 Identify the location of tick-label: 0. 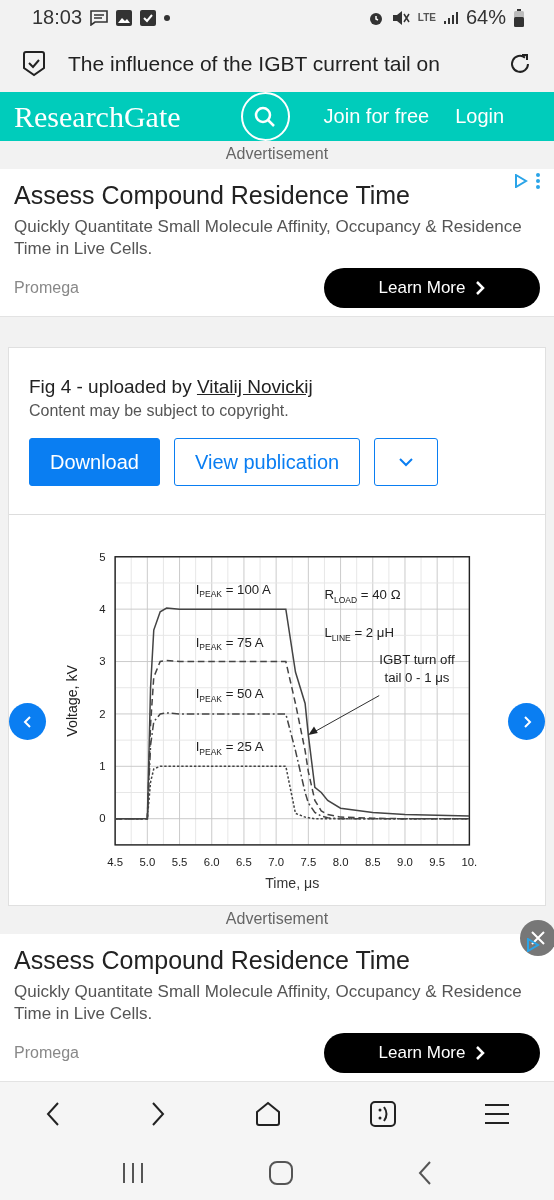
(102, 818).